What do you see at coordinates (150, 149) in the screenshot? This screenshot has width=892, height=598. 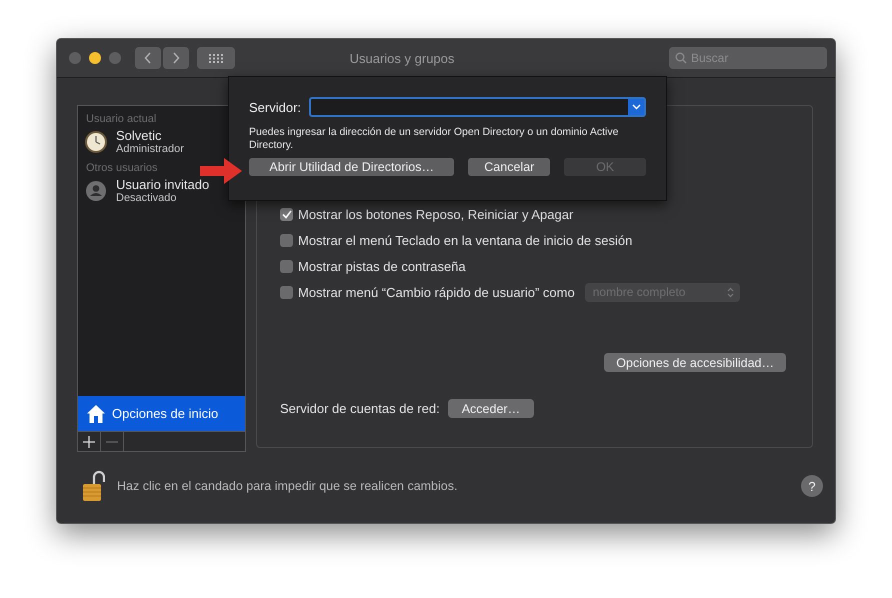 I see `user-role: Administrador` at bounding box center [150, 149].